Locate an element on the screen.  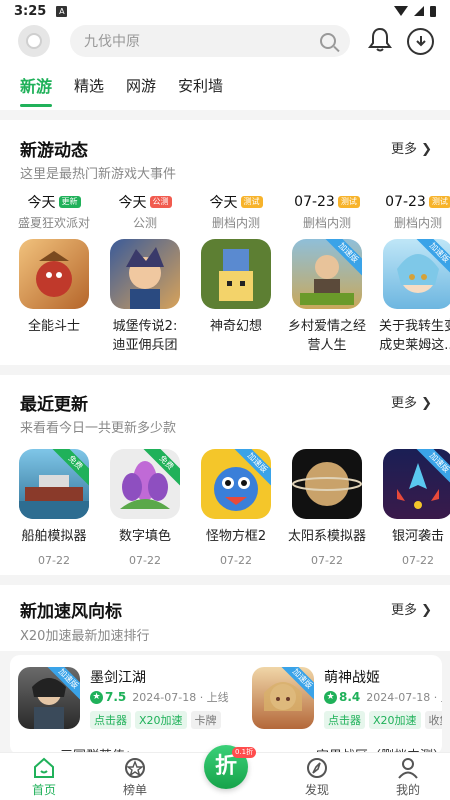
game-card: 加速版 怪物方框2 07-22 is located at coordinates (236, 508).